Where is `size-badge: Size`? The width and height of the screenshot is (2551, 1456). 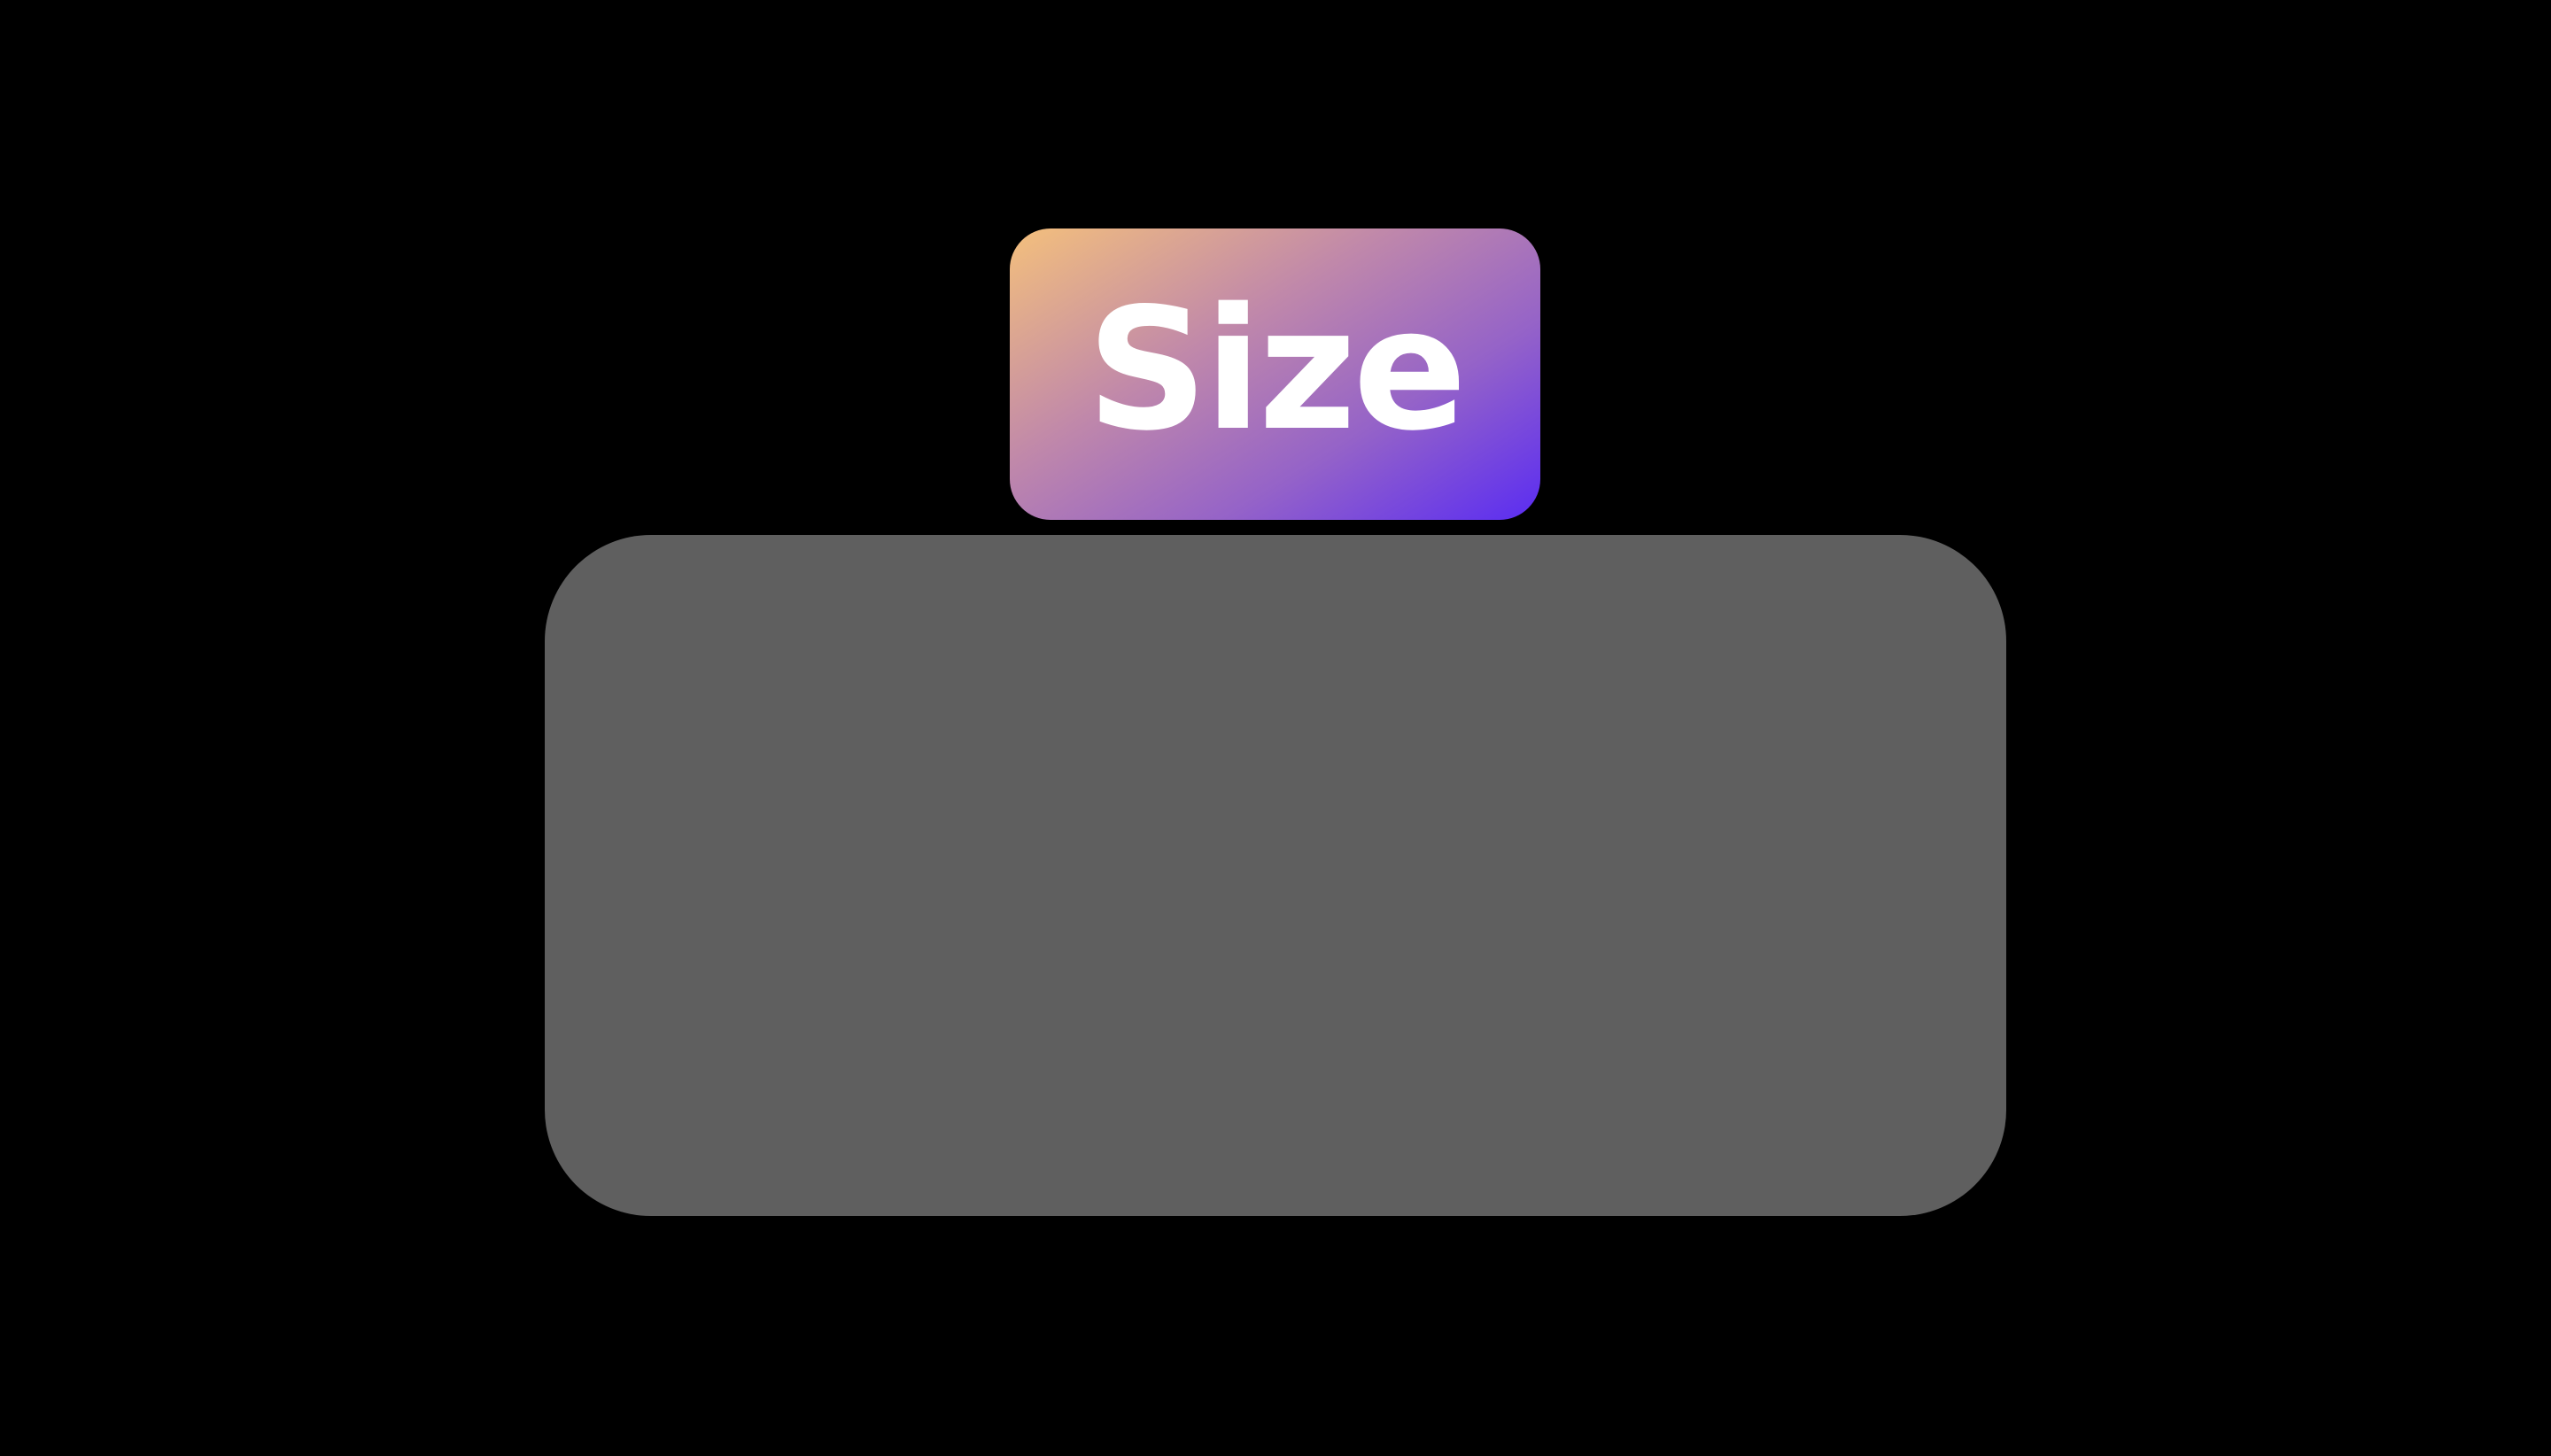
size-badge: Size is located at coordinates (1275, 374).